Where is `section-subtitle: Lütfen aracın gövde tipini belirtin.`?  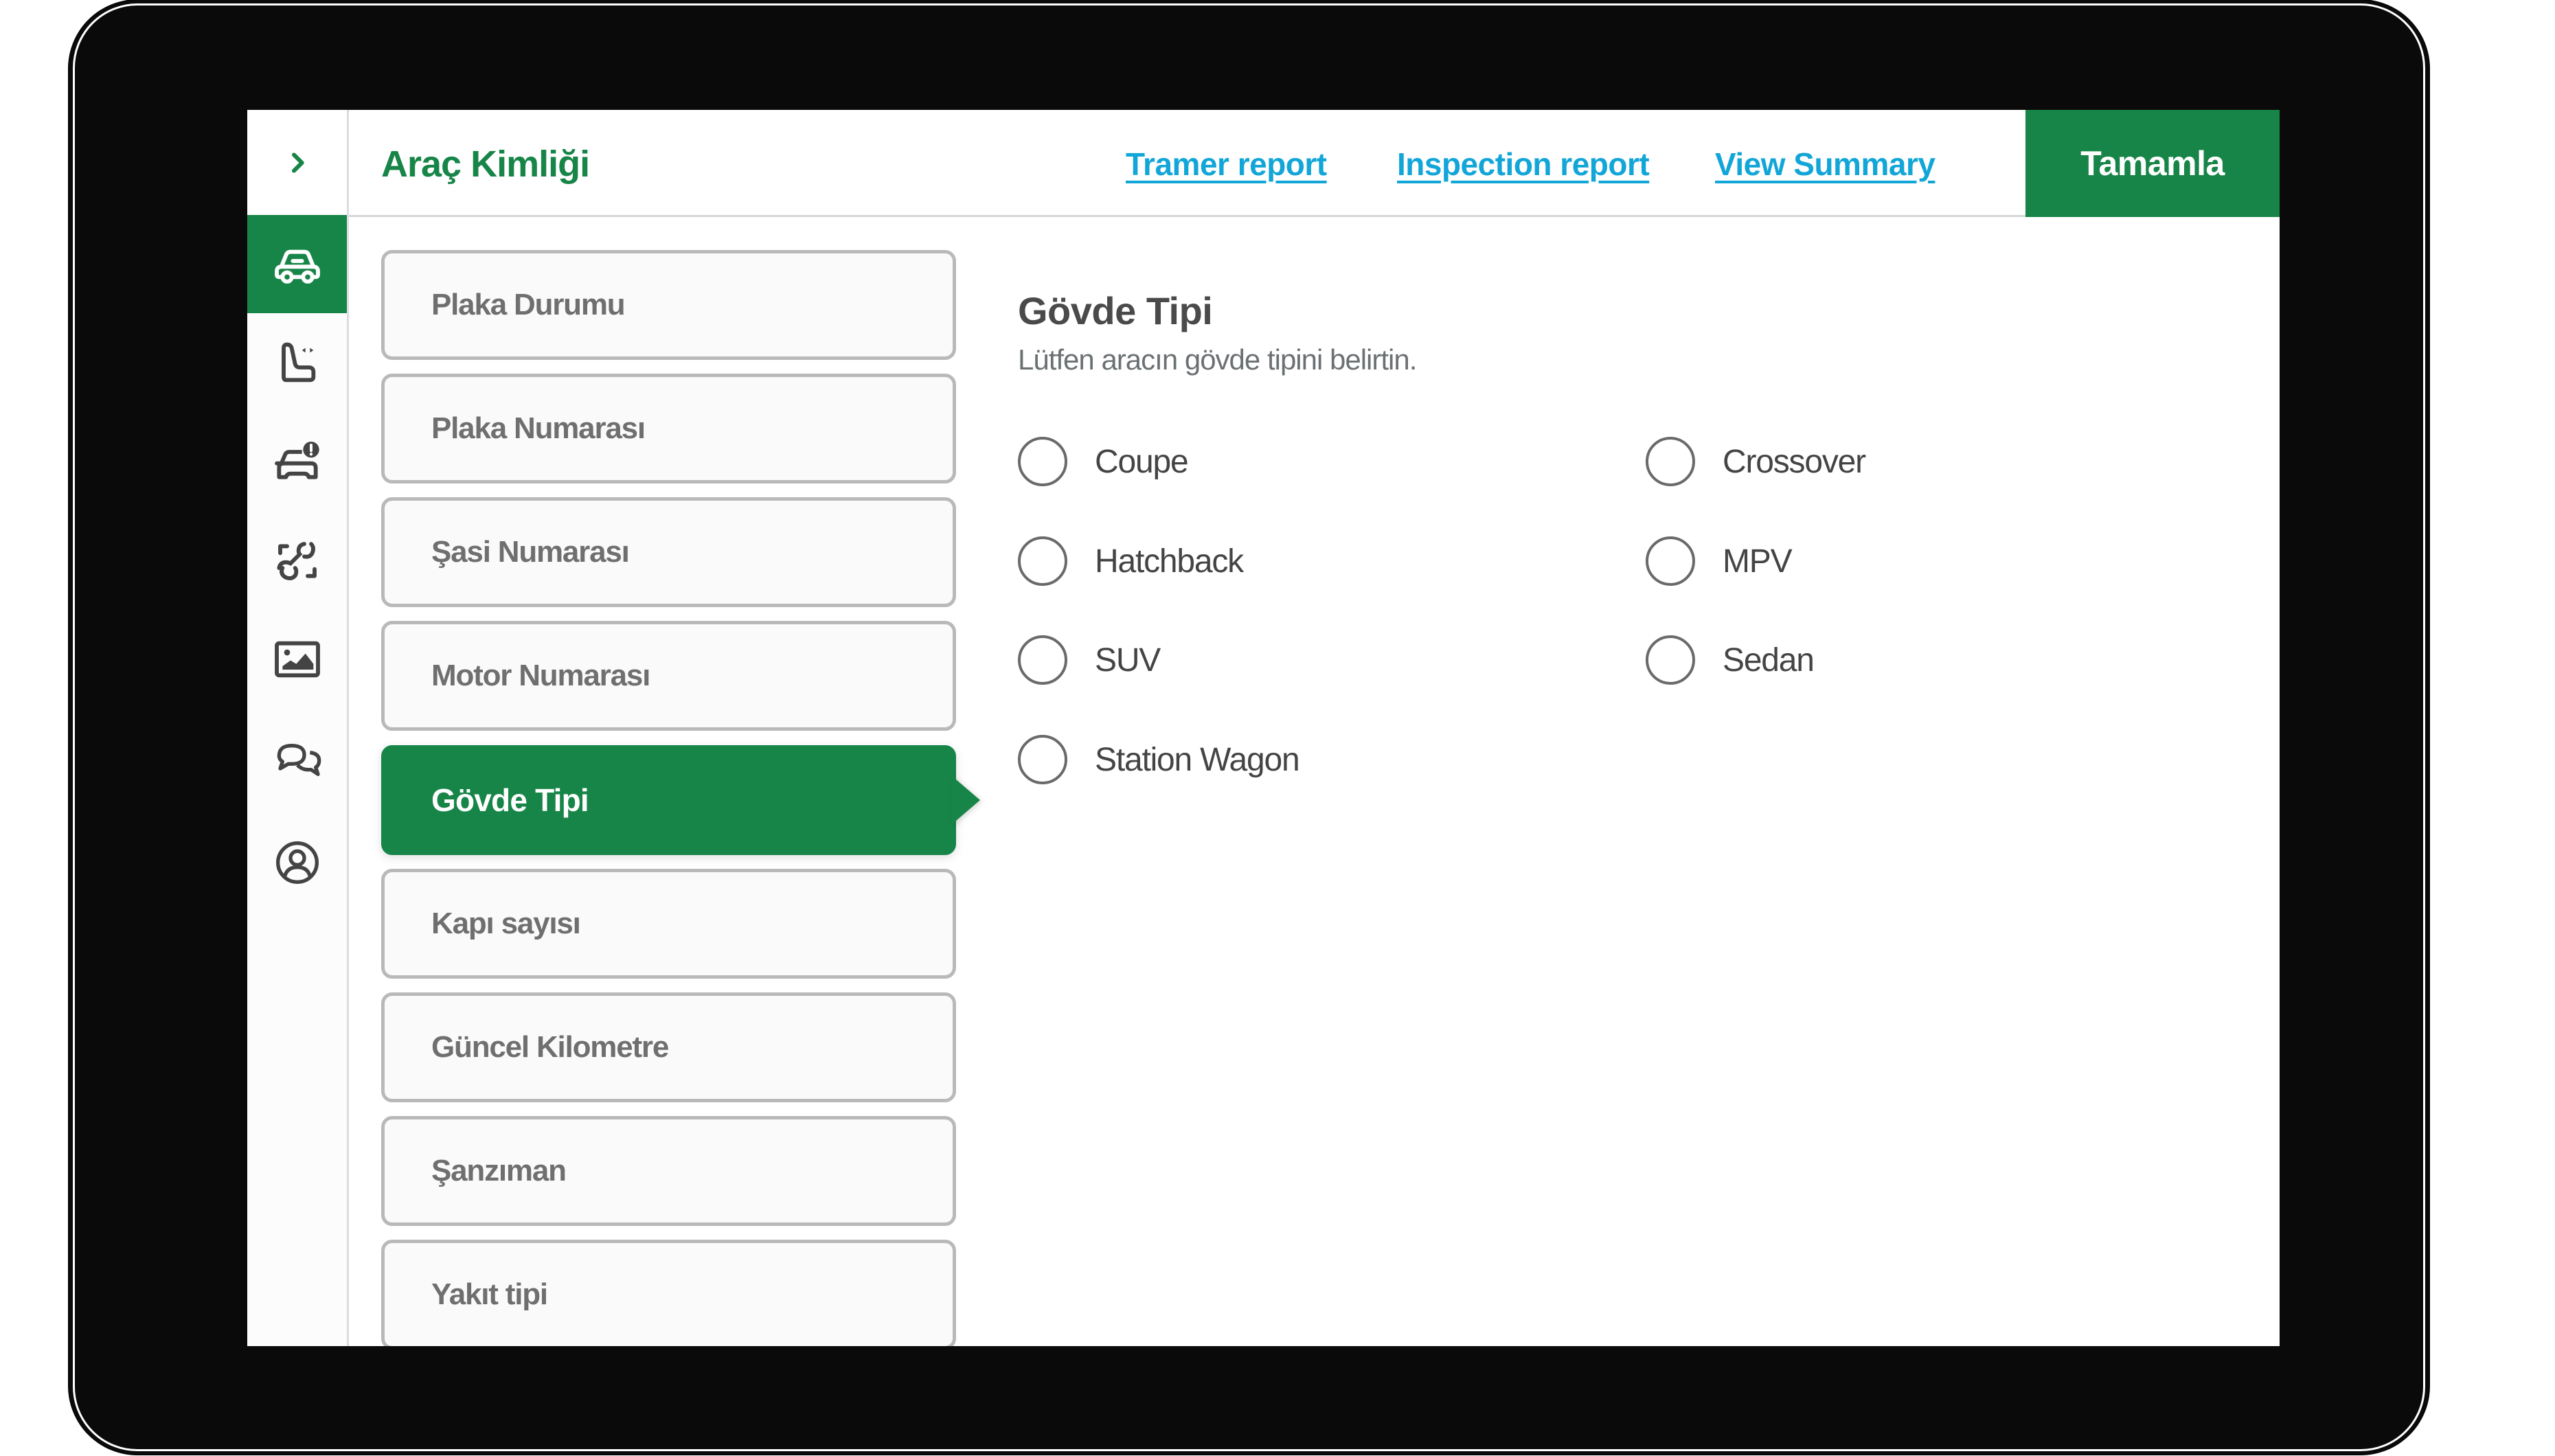 section-subtitle: Lütfen aracın gövde tipini belirtin. is located at coordinates (1217, 359).